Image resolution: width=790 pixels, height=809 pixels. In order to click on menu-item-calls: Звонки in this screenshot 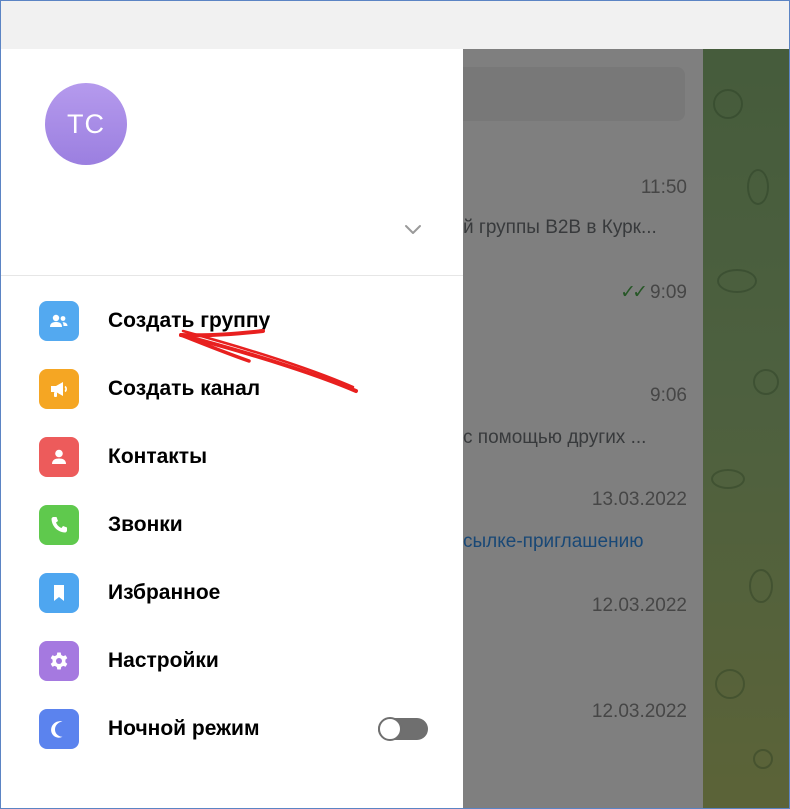, I will do `click(232, 525)`.